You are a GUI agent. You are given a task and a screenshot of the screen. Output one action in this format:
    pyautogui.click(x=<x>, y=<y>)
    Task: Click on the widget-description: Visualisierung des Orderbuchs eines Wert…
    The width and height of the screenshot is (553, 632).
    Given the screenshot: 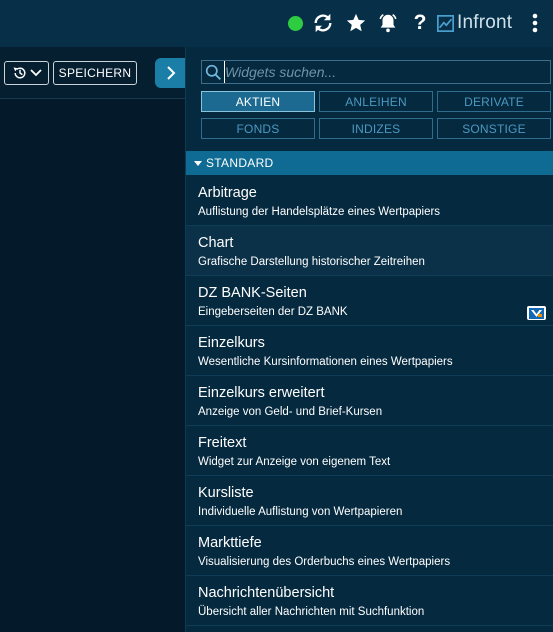 What is the action you would take?
    pyautogui.click(x=324, y=562)
    